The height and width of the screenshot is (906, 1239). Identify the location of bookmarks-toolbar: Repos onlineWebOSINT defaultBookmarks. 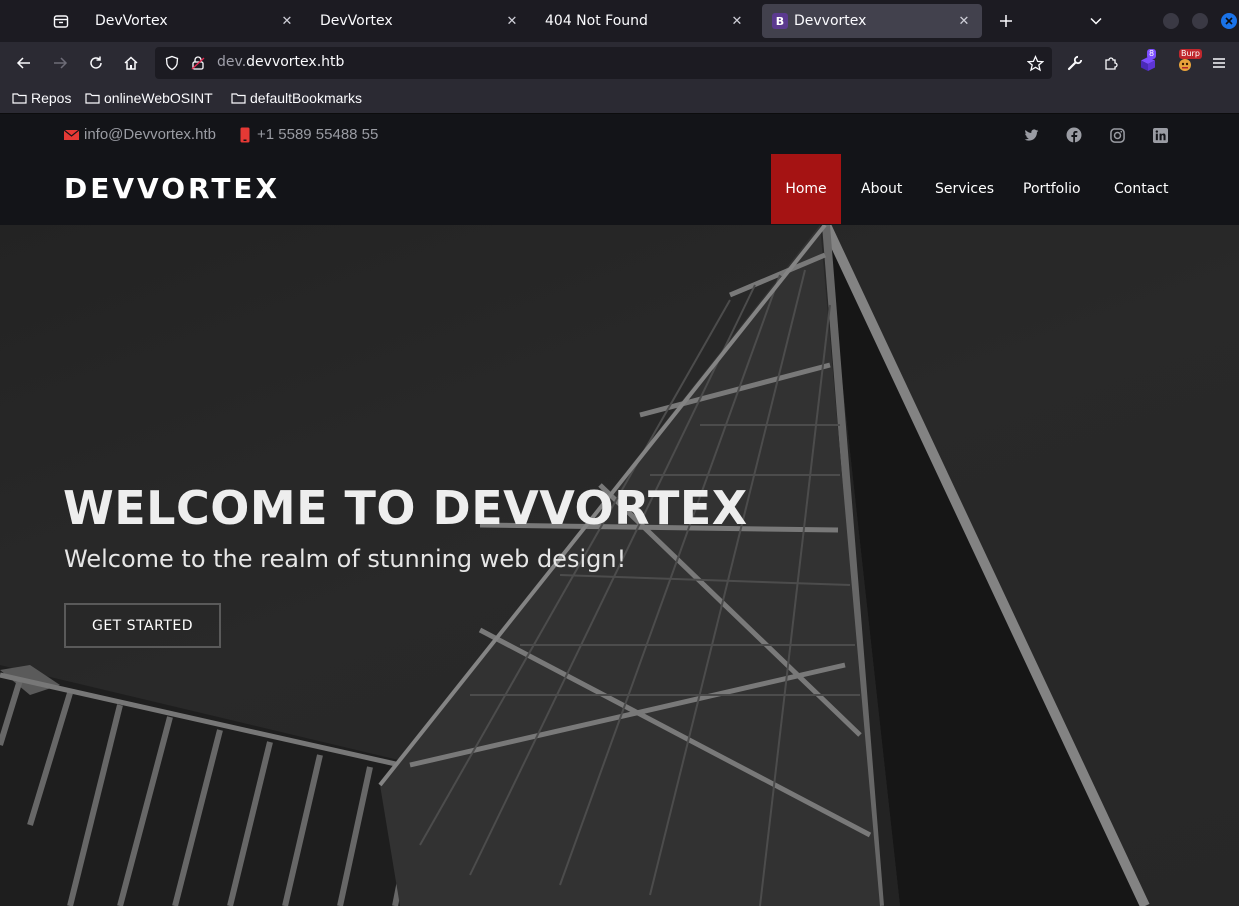
(619, 99).